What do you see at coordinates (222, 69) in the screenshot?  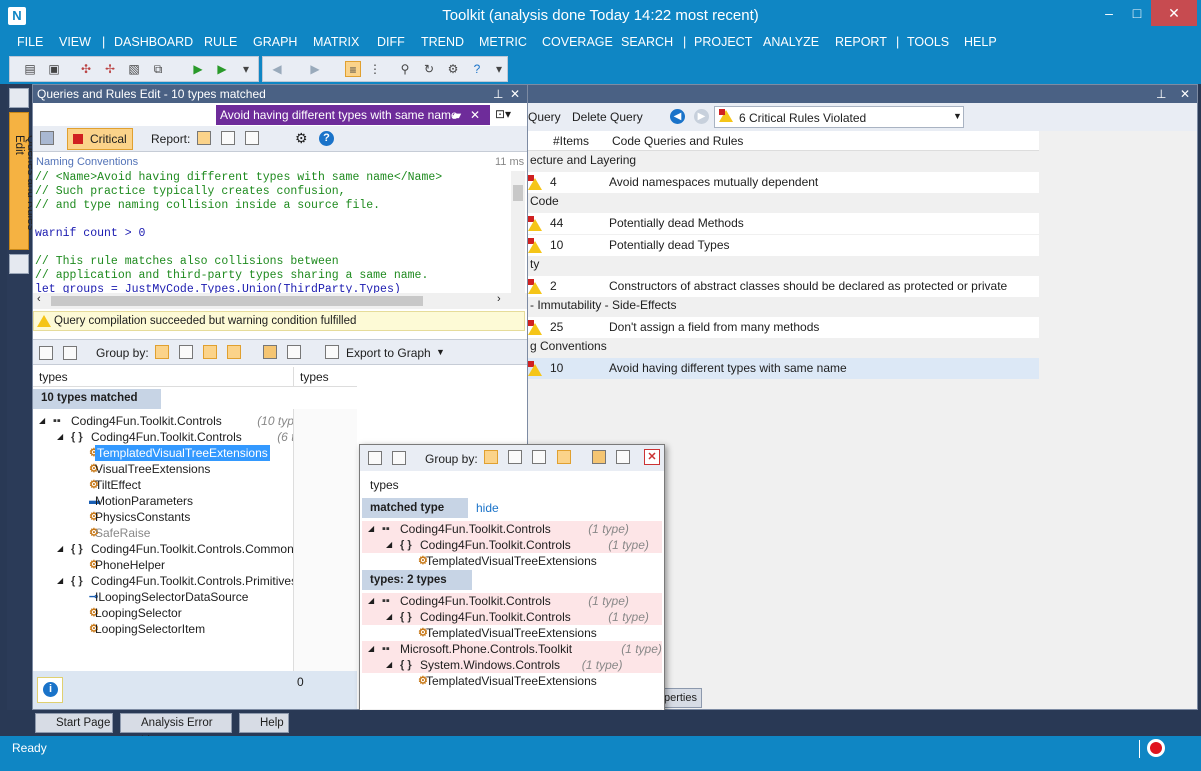 I see `run-analysis-icon: ▶` at bounding box center [222, 69].